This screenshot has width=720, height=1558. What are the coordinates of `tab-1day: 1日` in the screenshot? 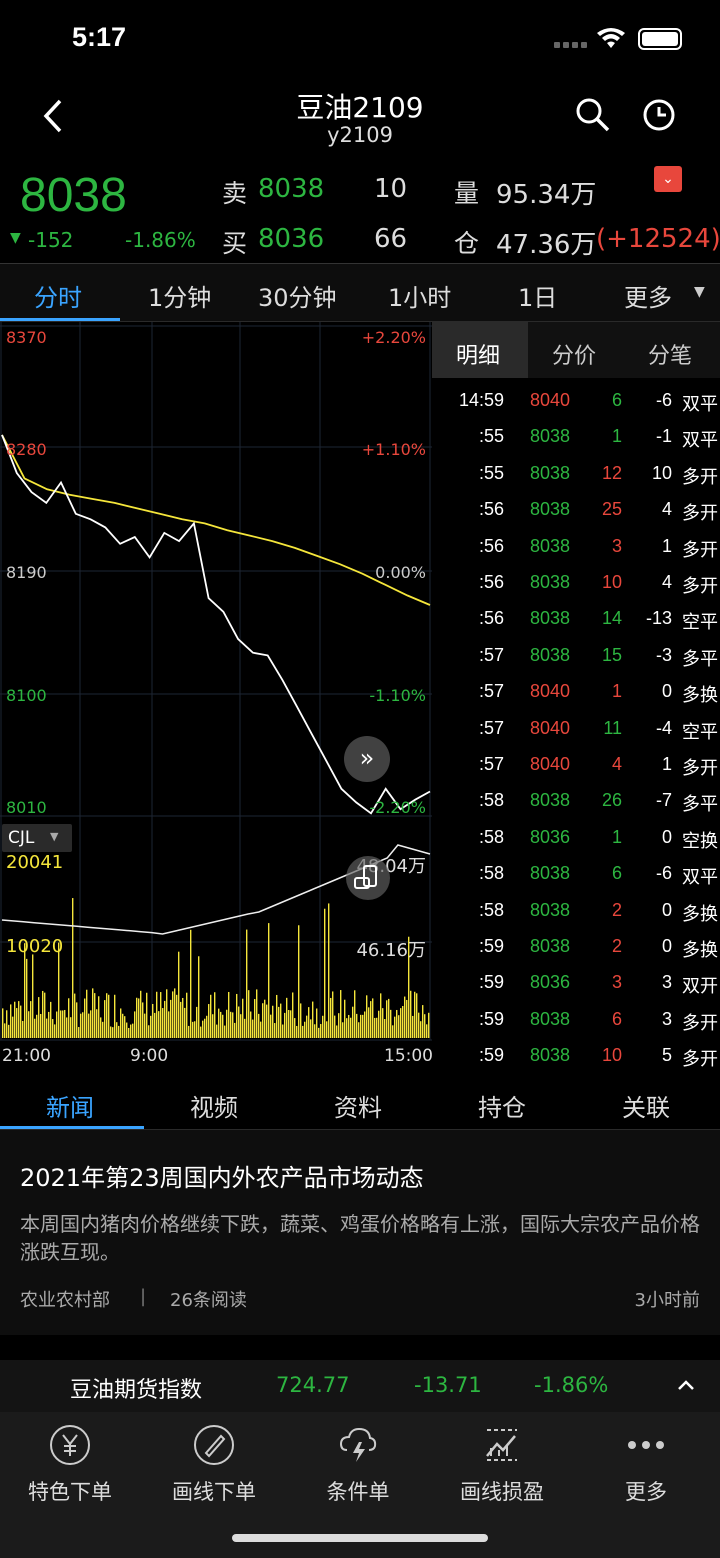 It's located at (537, 295).